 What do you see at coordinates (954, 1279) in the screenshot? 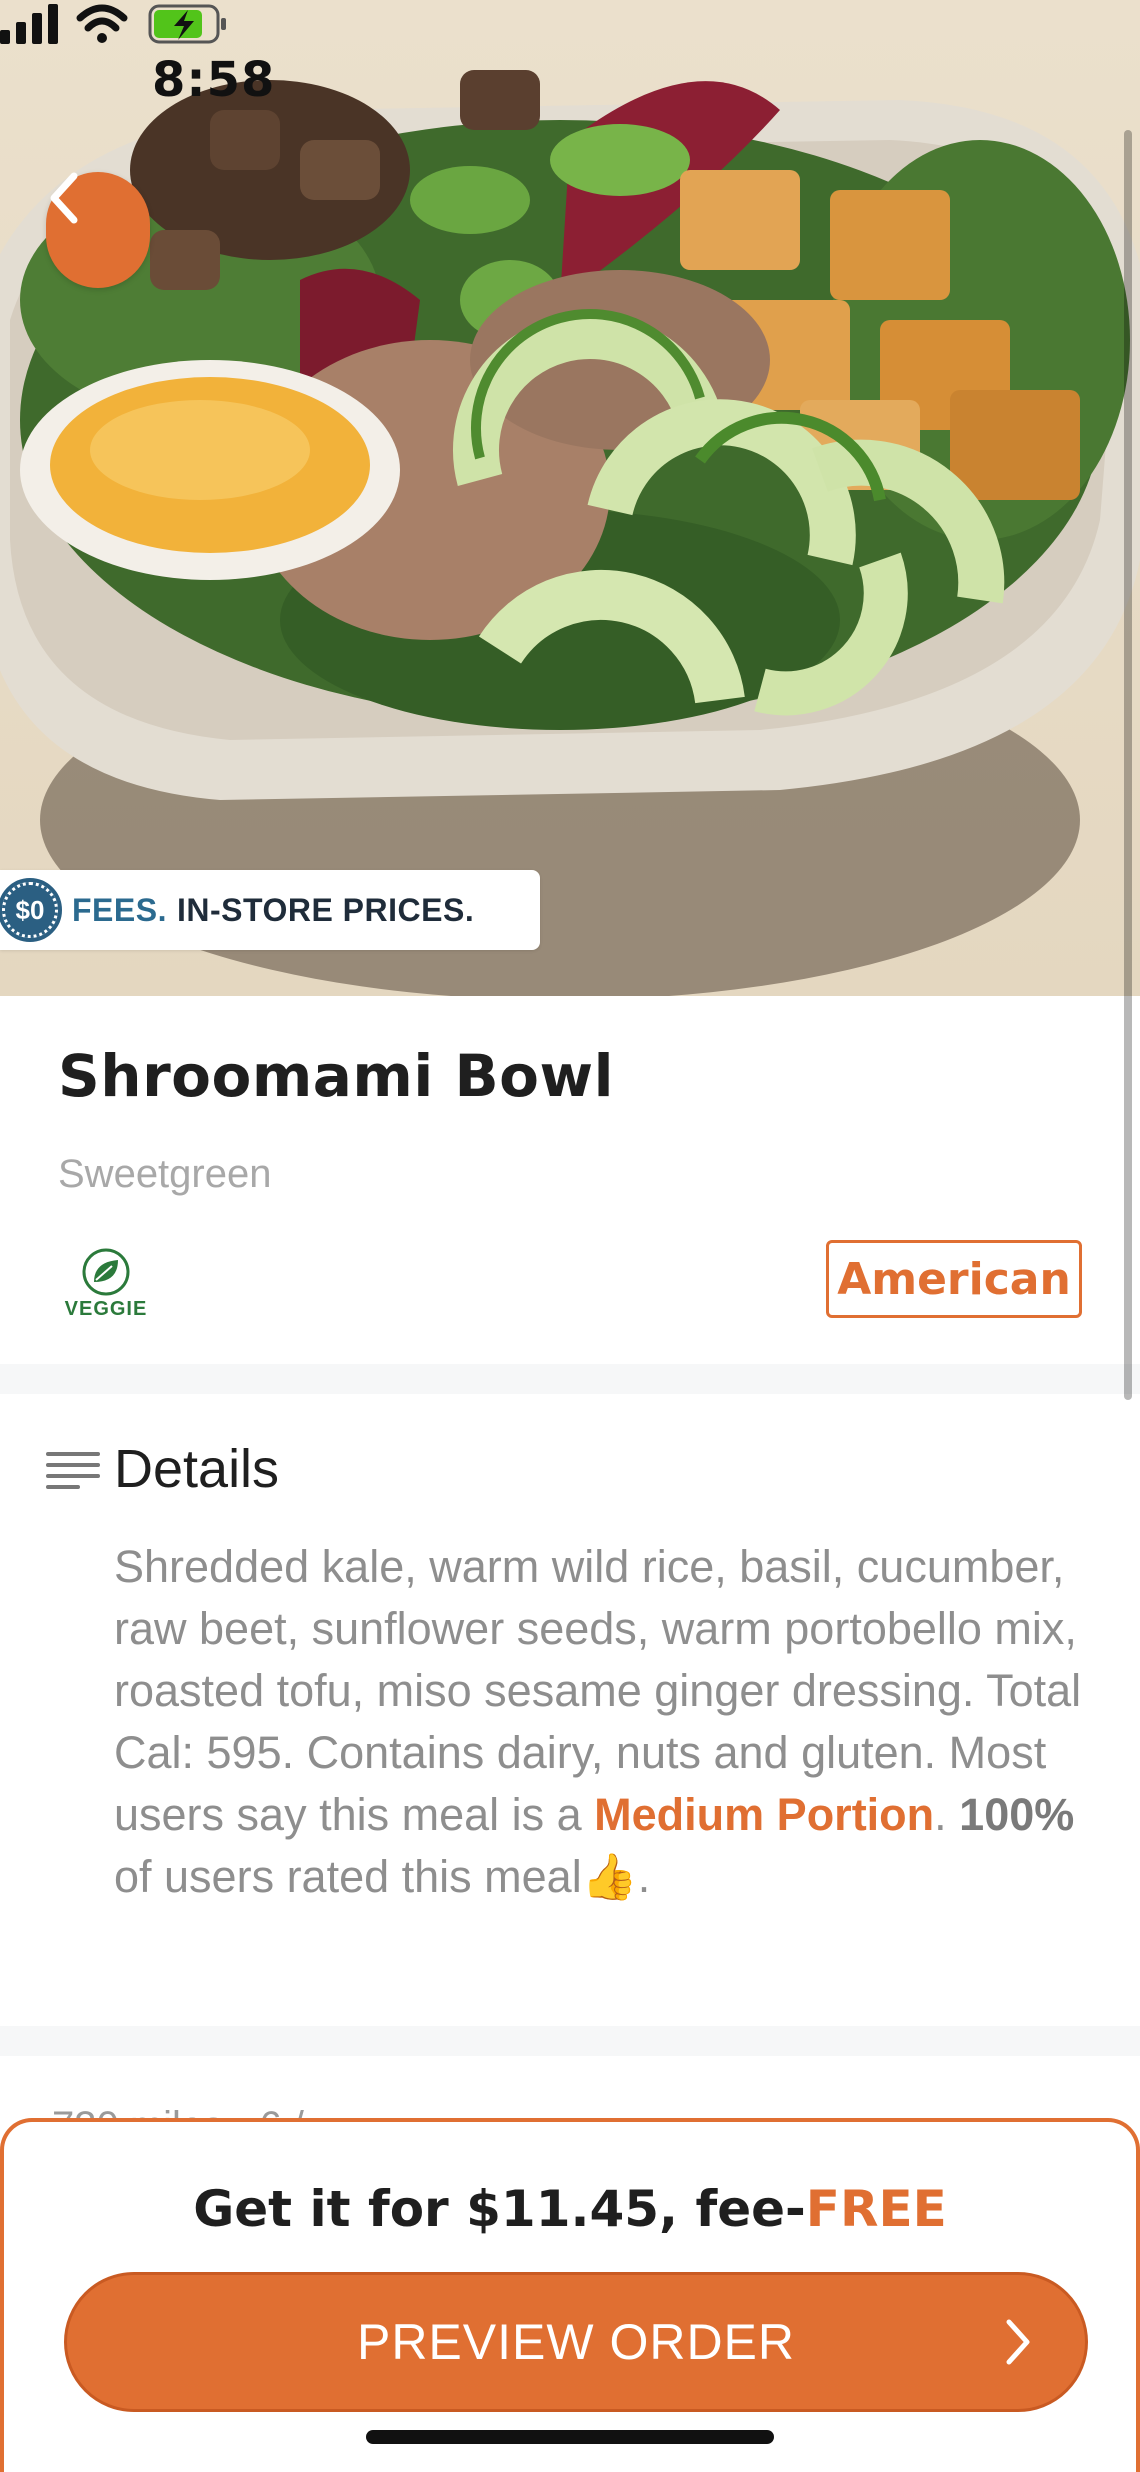
I see `cuisine-tag: American` at bounding box center [954, 1279].